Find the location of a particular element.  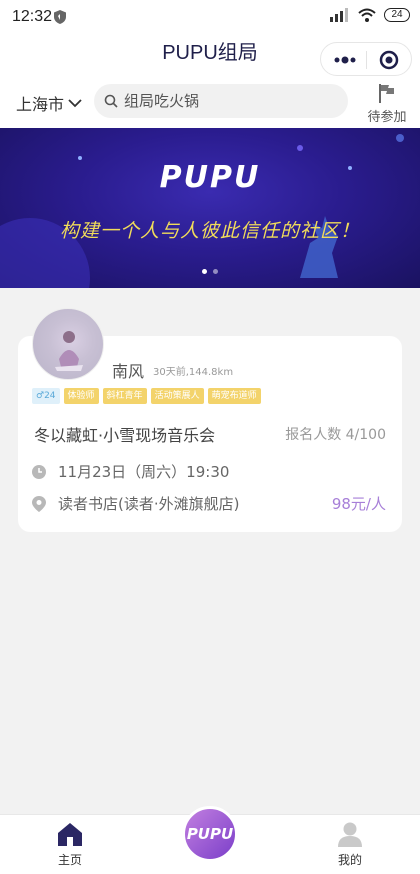

capsule-divider is located at coordinates (366, 60).